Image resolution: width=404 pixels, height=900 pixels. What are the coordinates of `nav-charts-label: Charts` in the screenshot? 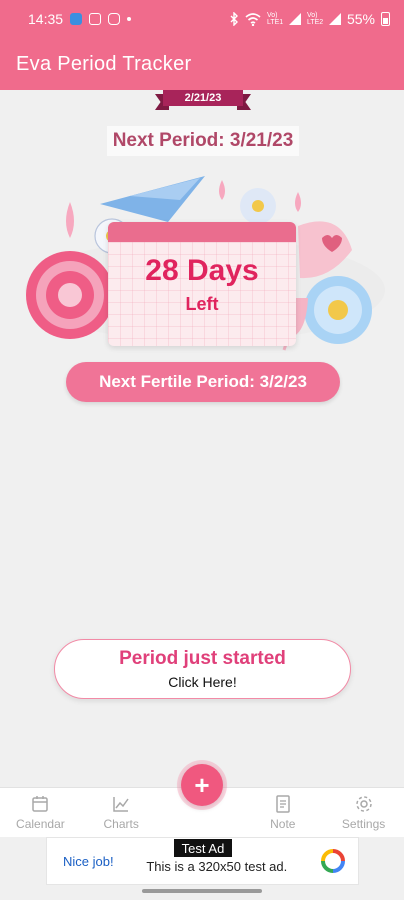 It's located at (121, 824).